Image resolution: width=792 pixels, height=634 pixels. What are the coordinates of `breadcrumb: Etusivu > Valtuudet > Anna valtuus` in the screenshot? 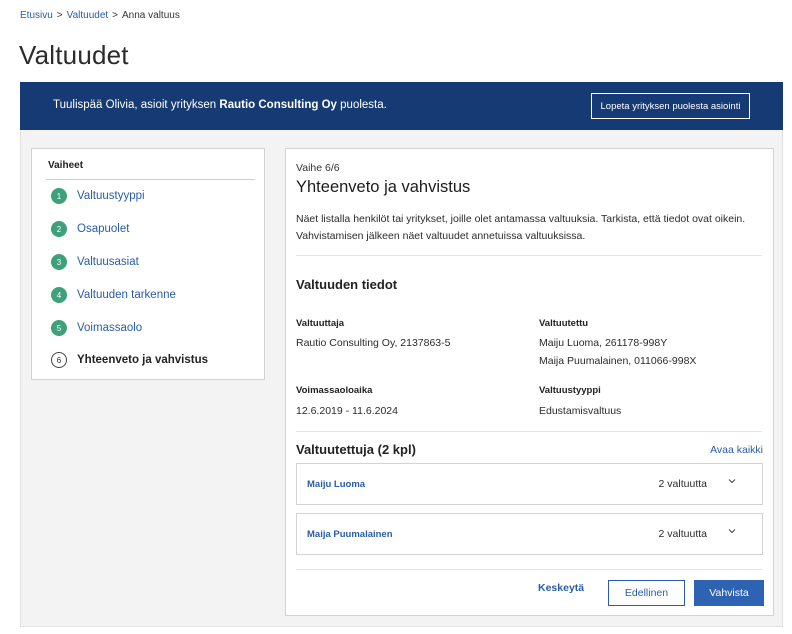 It's located at (100, 15).